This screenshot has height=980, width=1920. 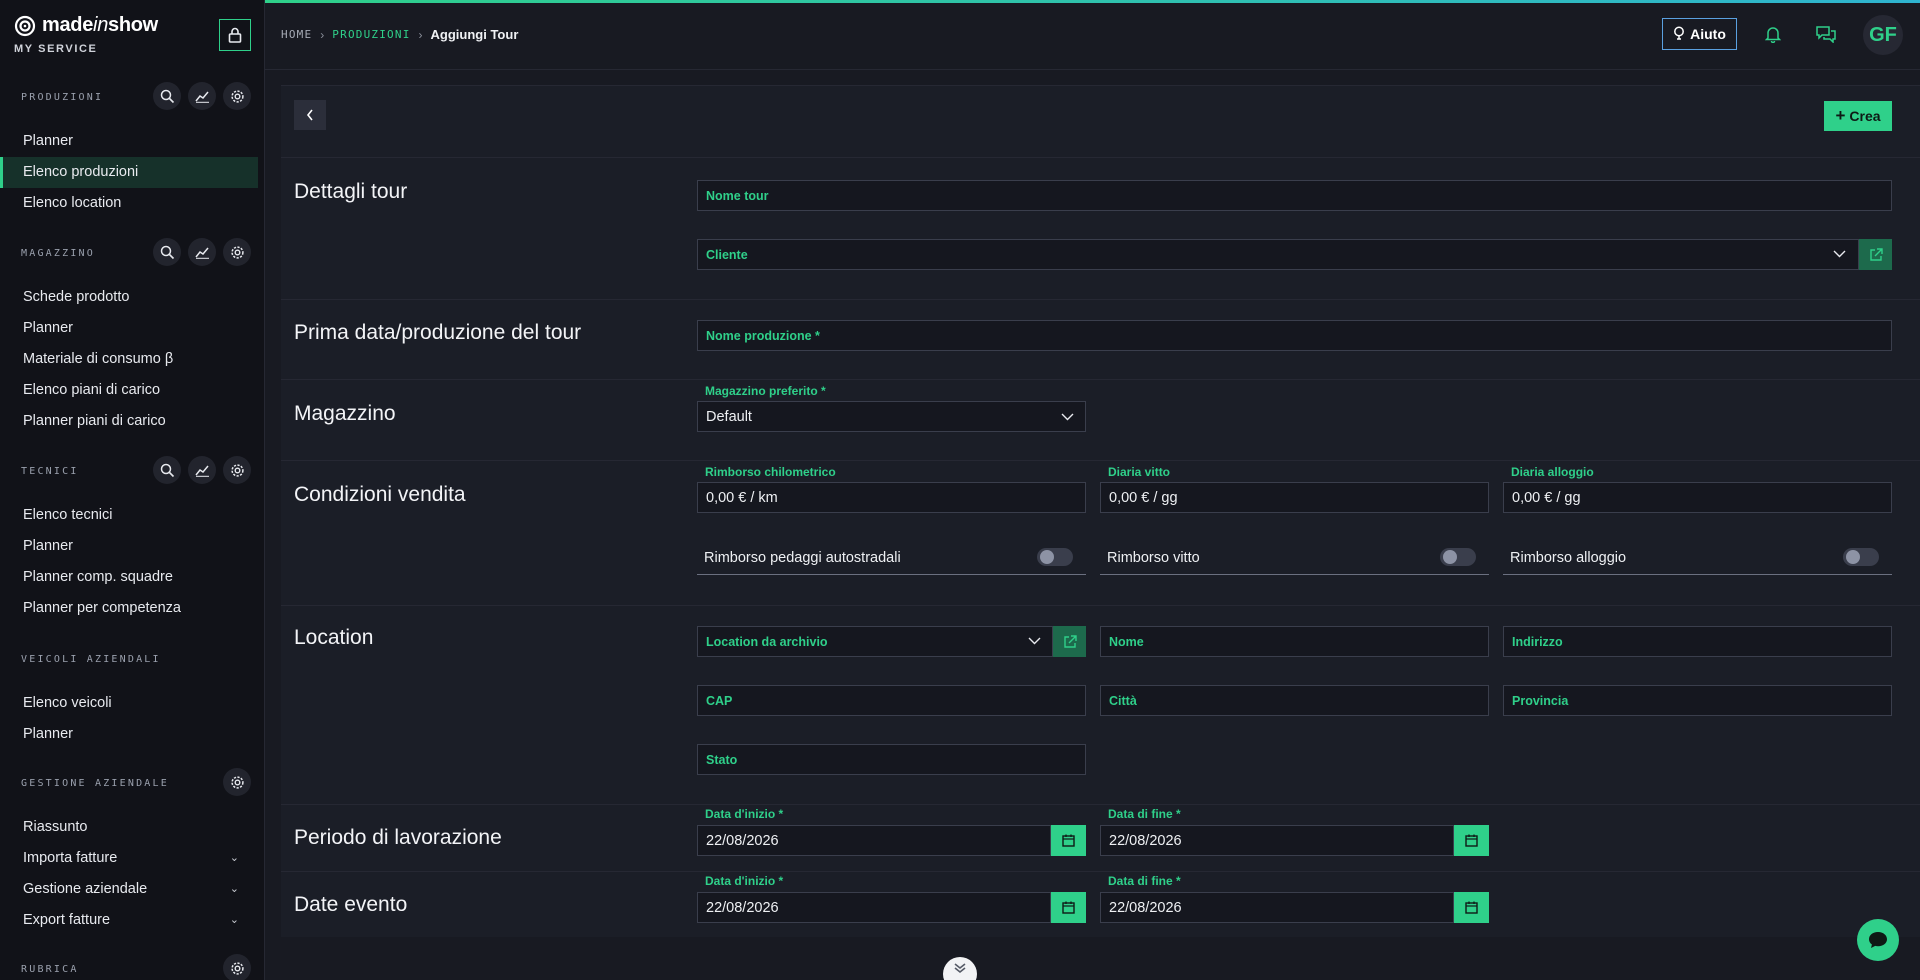 What do you see at coordinates (100, 25) in the screenshot?
I see `brand-name: madeinshow` at bounding box center [100, 25].